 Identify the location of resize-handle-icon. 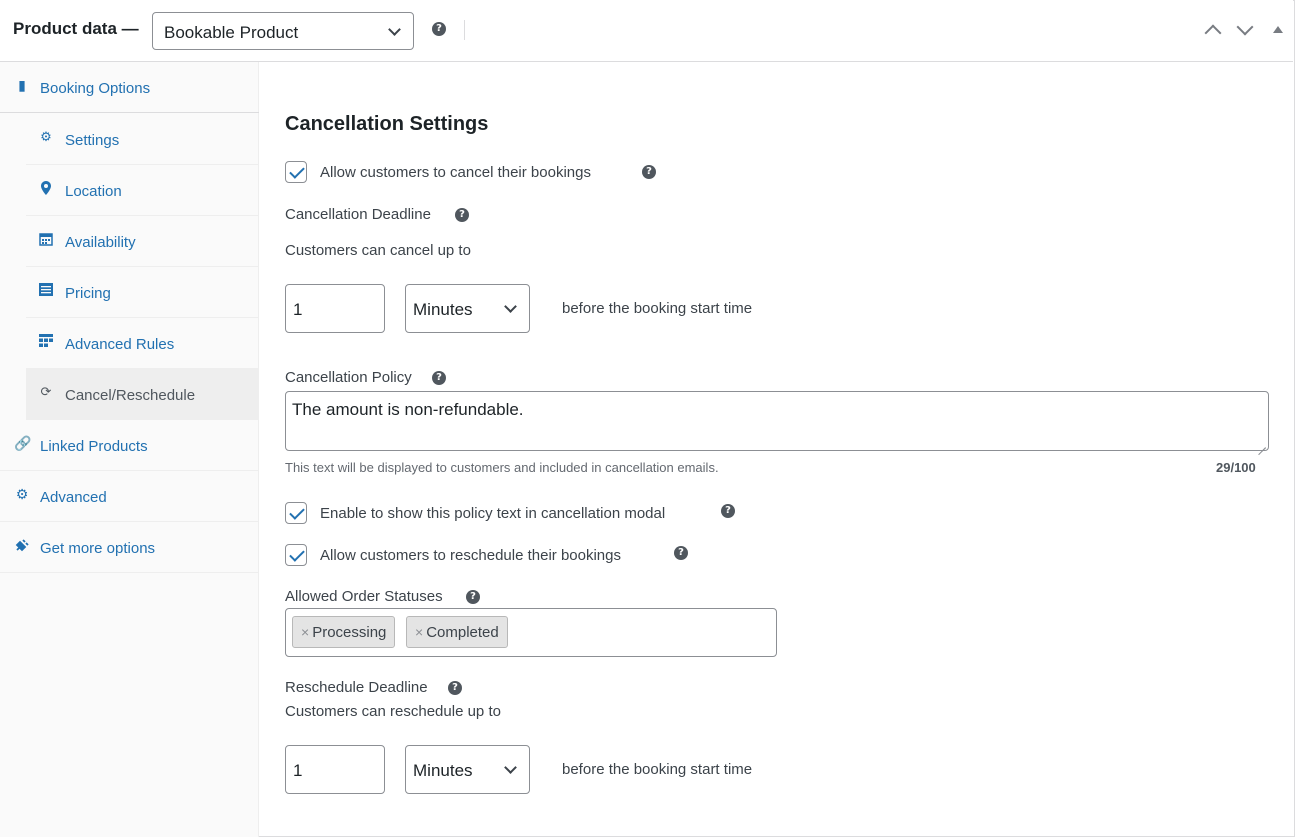
(1261, 443).